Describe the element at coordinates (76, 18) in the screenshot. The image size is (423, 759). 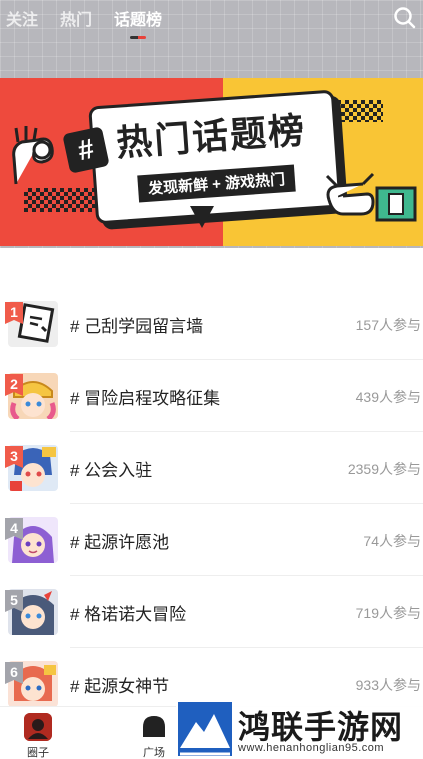
I see `tab-hot: 热门` at that location.